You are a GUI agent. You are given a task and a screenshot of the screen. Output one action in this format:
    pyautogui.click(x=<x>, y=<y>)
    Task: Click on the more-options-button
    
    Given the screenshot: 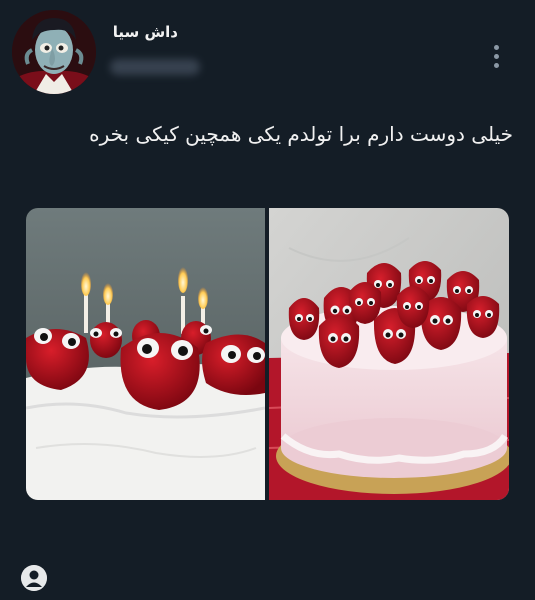 What is the action you would take?
    pyautogui.click(x=496, y=56)
    